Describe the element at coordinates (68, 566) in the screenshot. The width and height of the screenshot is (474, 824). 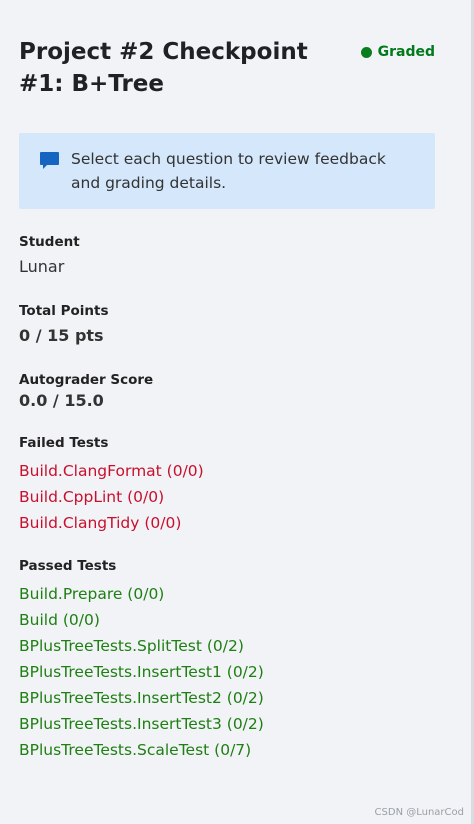
I see `passed-tests-label: Passed Tests` at that location.